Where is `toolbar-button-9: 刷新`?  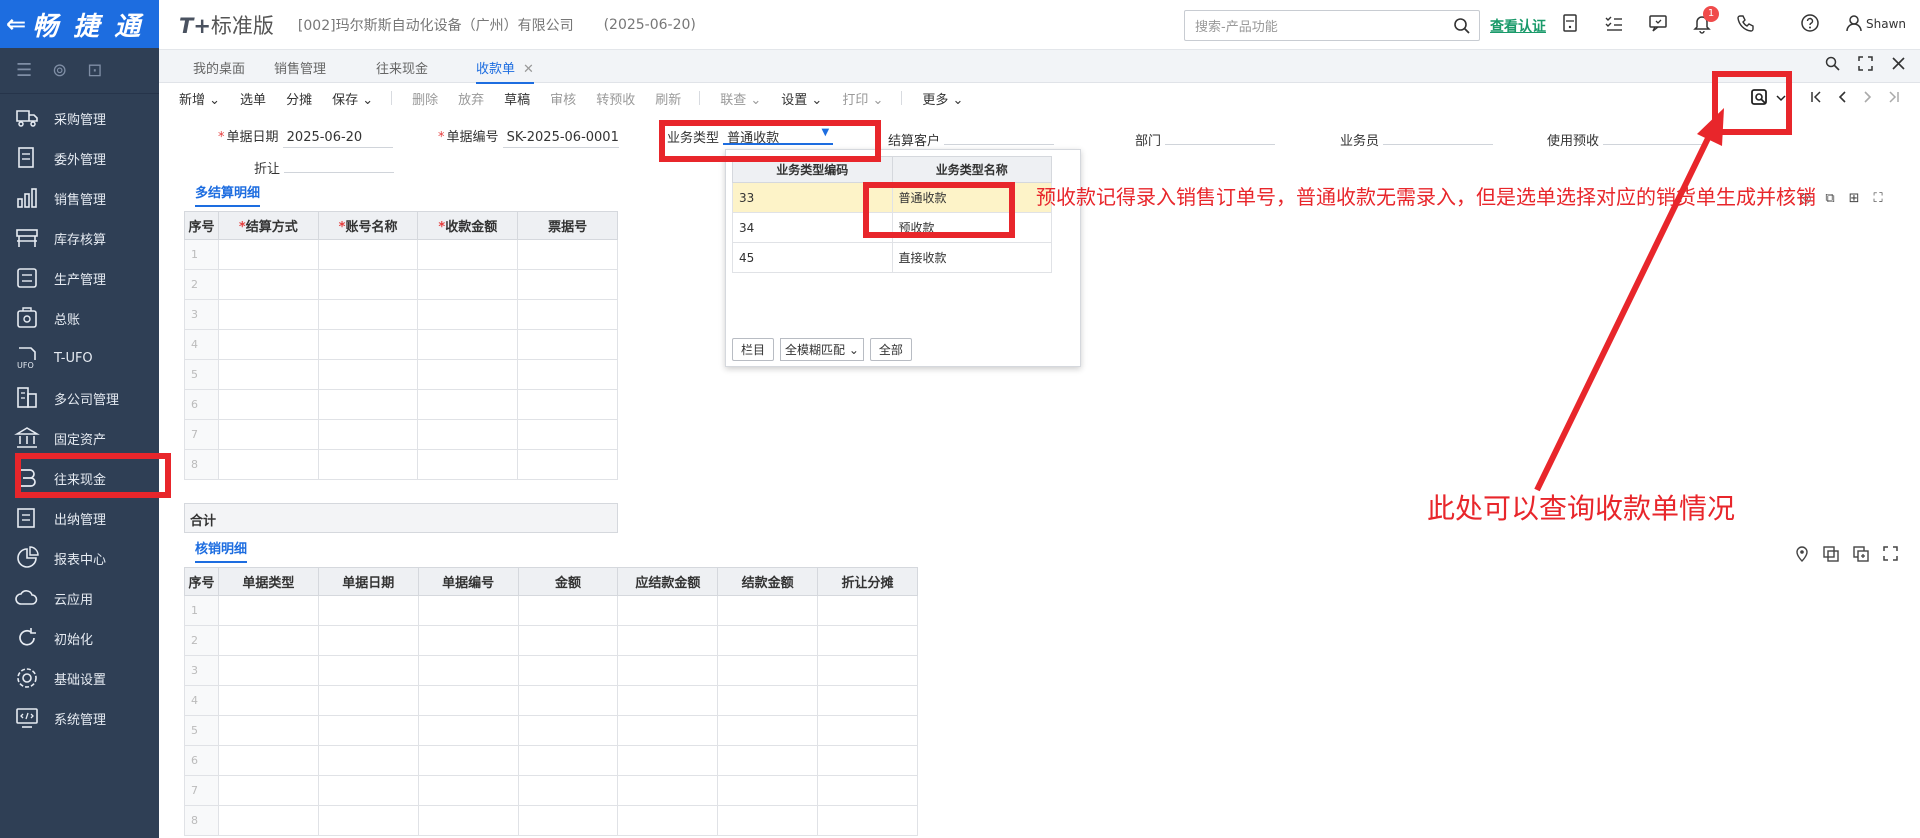 toolbar-button-9: 刷新 is located at coordinates (668, 98).